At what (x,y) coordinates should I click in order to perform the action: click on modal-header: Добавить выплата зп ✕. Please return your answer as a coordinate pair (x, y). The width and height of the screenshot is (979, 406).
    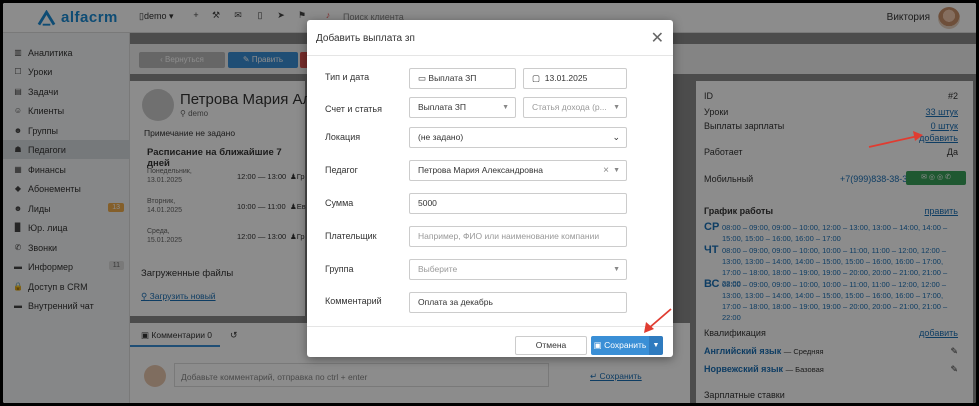
    Looking at the image, I should click on (490, 38).